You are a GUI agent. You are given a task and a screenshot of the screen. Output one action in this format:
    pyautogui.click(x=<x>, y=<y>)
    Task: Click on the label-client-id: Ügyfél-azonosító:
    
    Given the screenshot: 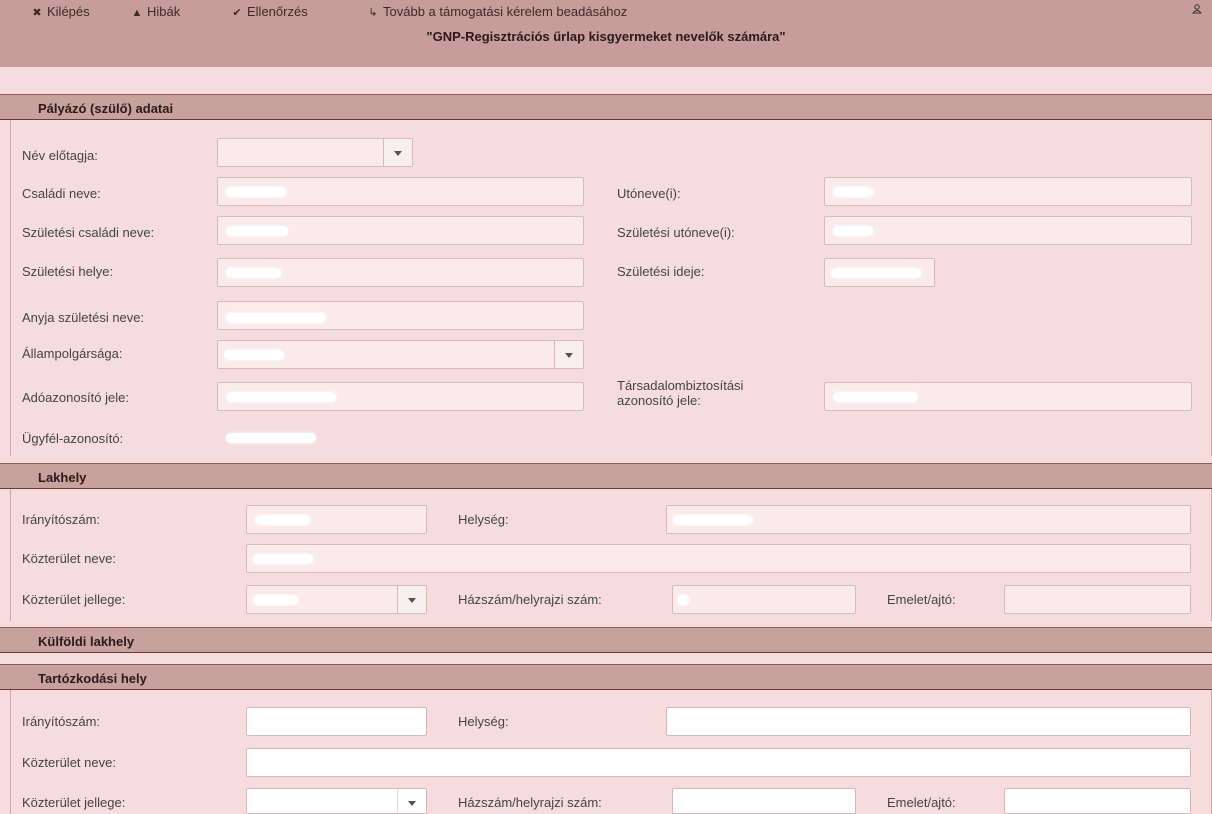 What is the action you would take?
    pyautogui.click(x=73, y=438)
    